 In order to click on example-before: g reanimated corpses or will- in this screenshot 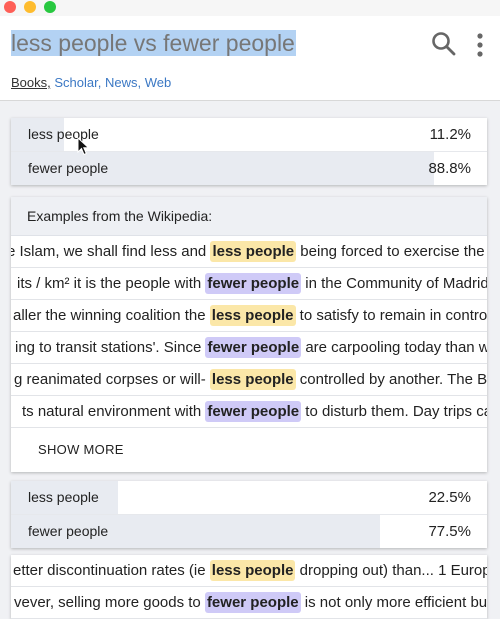, I will do `click(112, 379)`.